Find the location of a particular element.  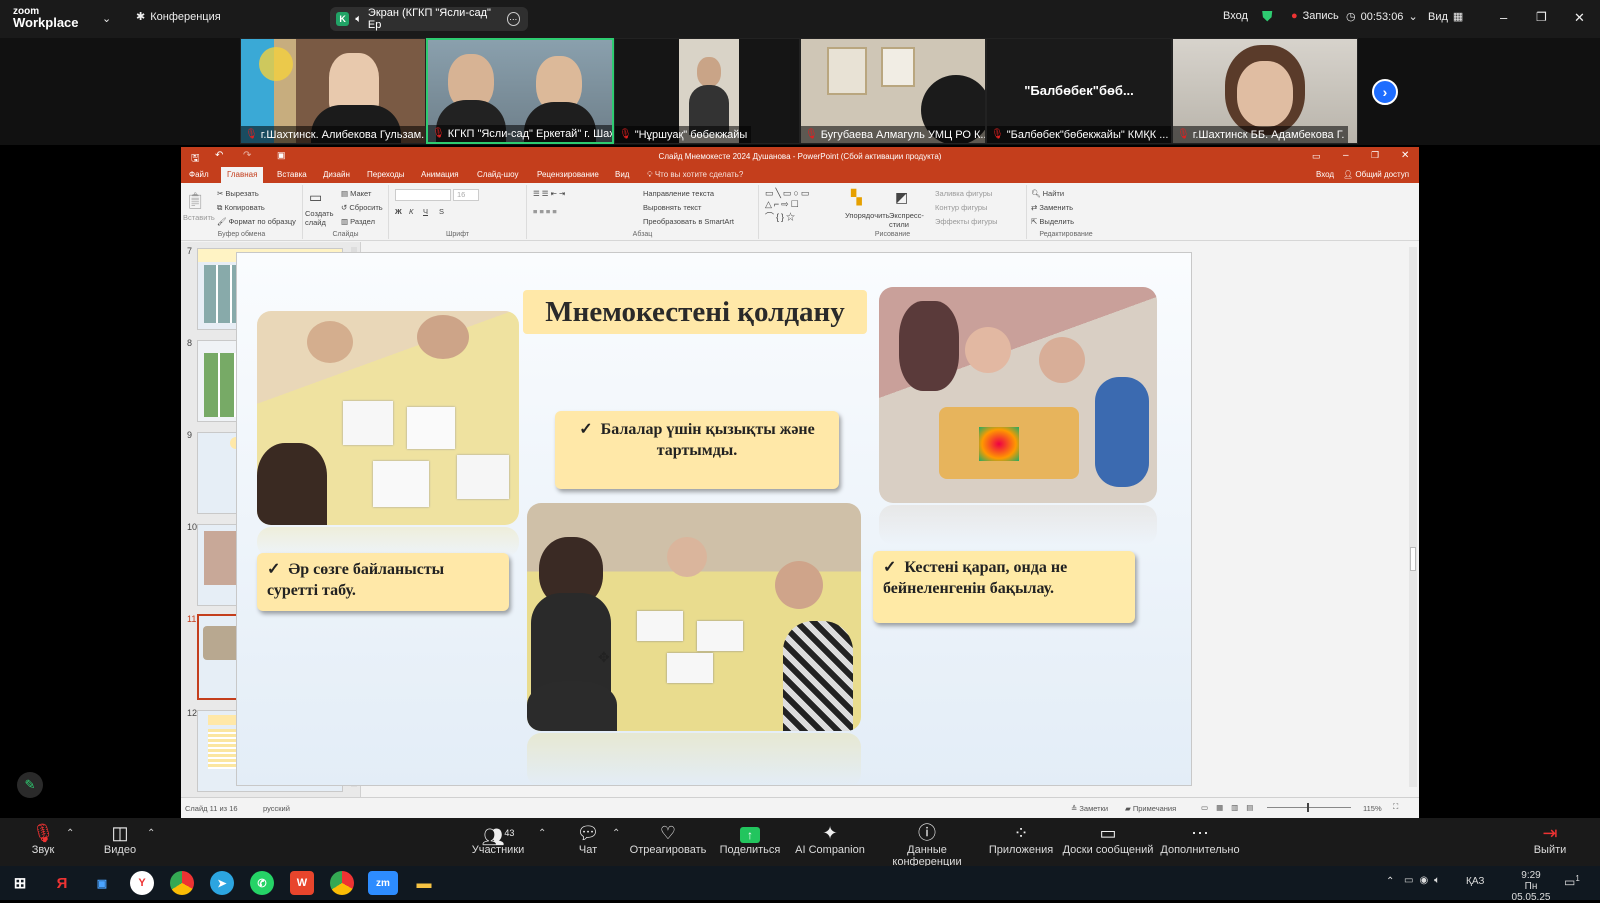

find-button: 🔍︎ Найти is located at coordinates (1047, 193).